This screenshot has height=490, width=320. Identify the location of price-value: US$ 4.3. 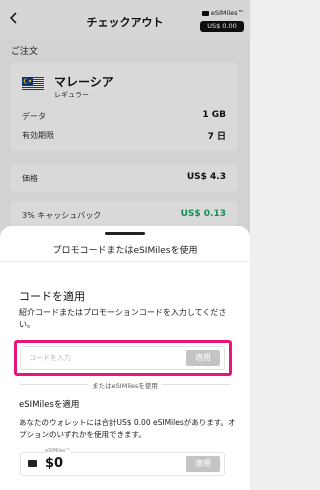
(206, 177).